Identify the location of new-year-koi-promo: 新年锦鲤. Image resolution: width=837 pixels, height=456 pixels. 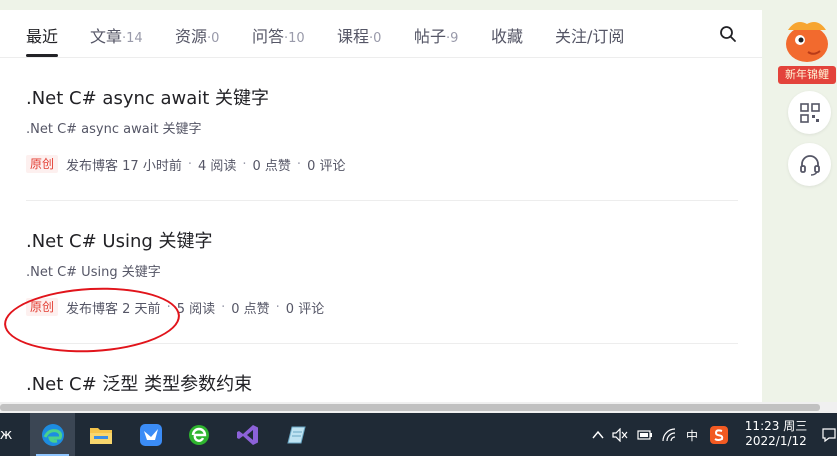
(807, 51).